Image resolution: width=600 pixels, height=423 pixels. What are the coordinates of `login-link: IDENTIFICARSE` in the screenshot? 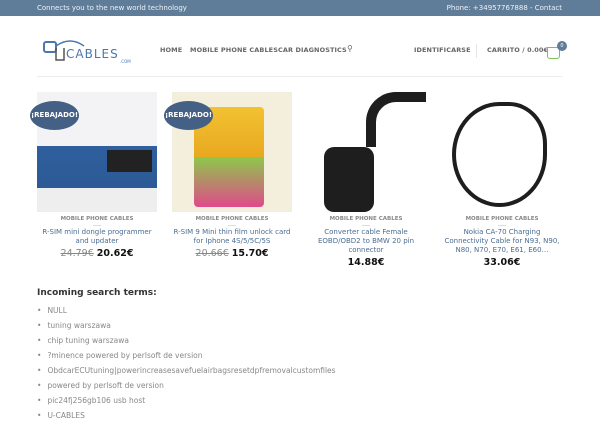 It's located at (442, 50).